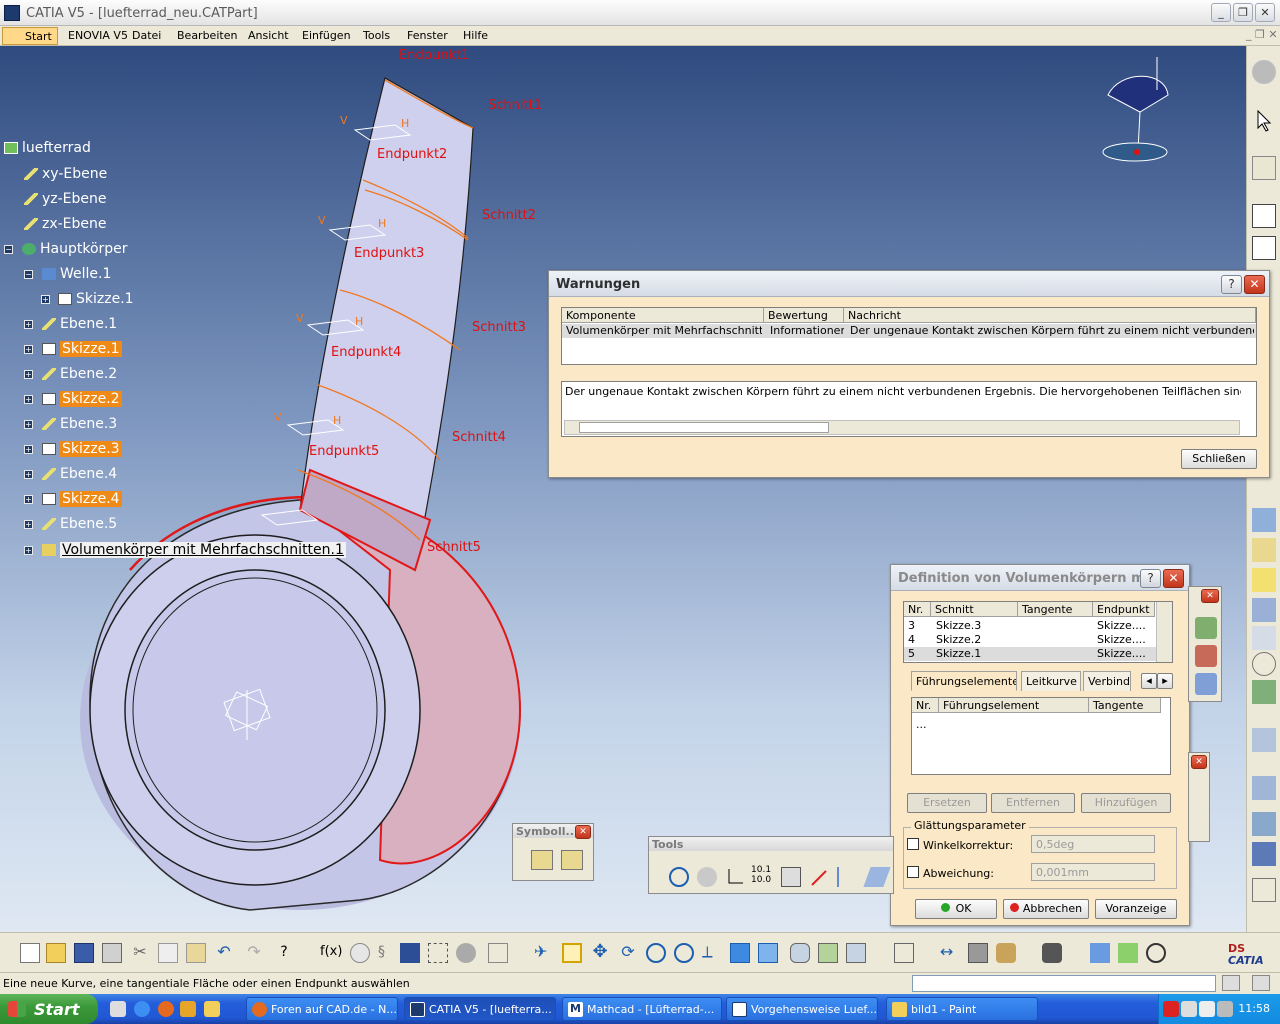 The height and width of the screenshot is (1024, 1280). What do you see at coordinates (763, 876) in the screenshot?
I see `grid-snap-icon: 10.1 10.0` at bounding box center [763, 876].